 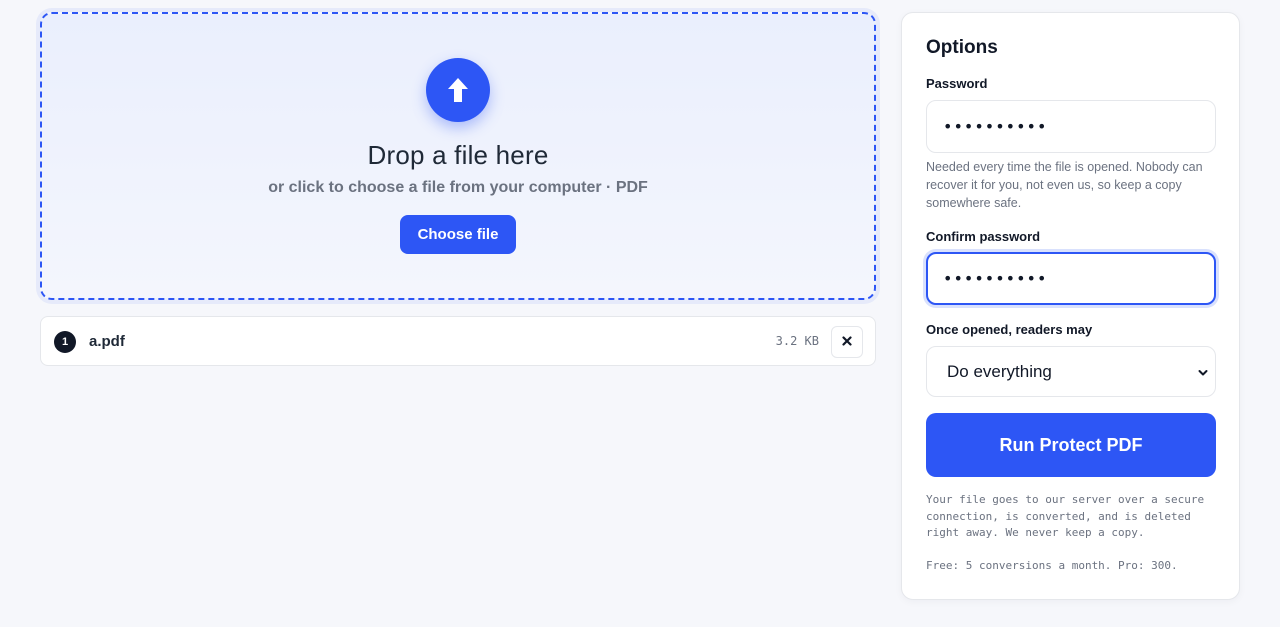 I want to click on upload-arrow-icon, so click(x=458, y=90).